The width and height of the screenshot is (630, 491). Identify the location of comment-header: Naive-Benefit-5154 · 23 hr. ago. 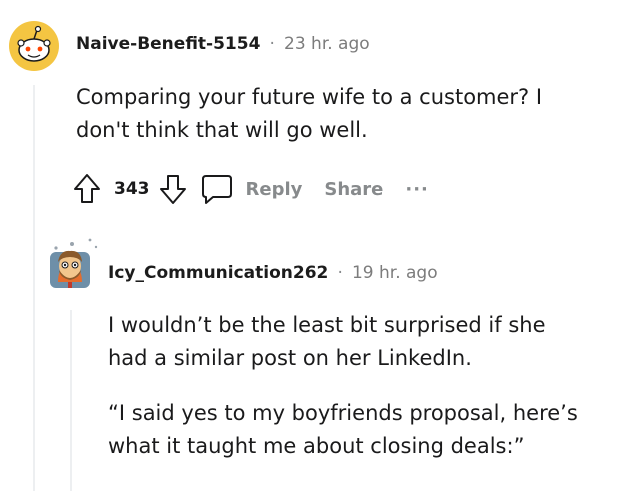
(223, 44).